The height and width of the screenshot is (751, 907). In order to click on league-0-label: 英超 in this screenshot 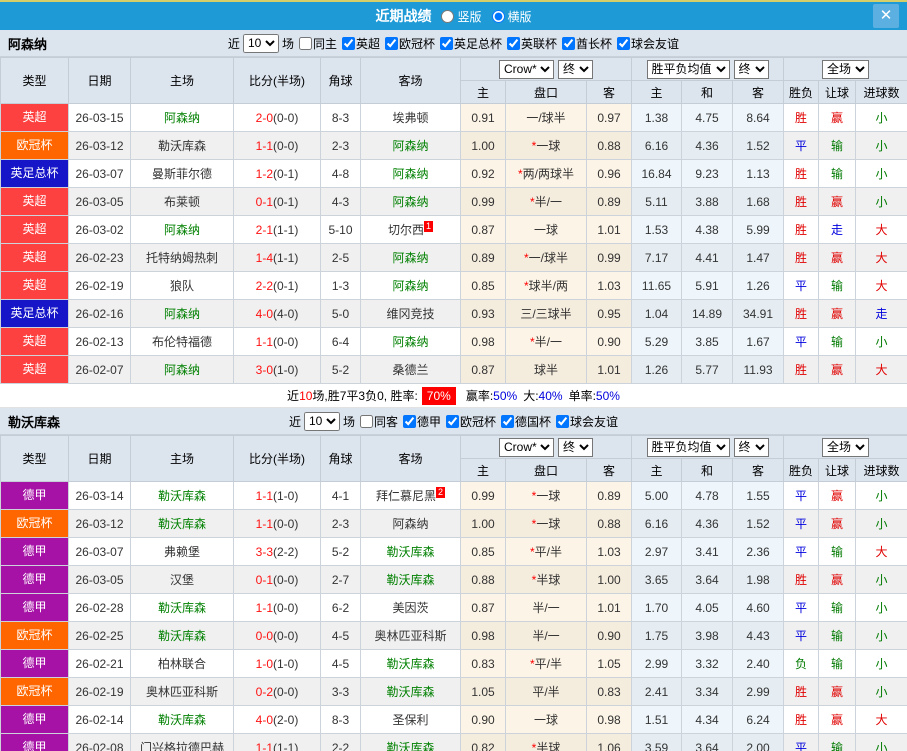, I will do `click(367, 43)`.